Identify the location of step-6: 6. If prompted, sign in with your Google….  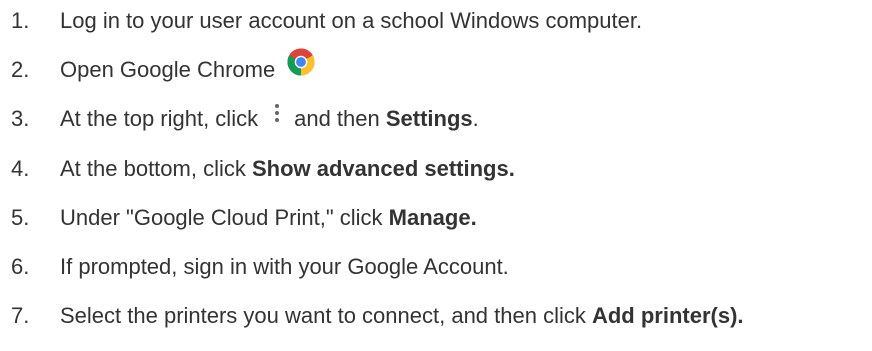
(436, 267).